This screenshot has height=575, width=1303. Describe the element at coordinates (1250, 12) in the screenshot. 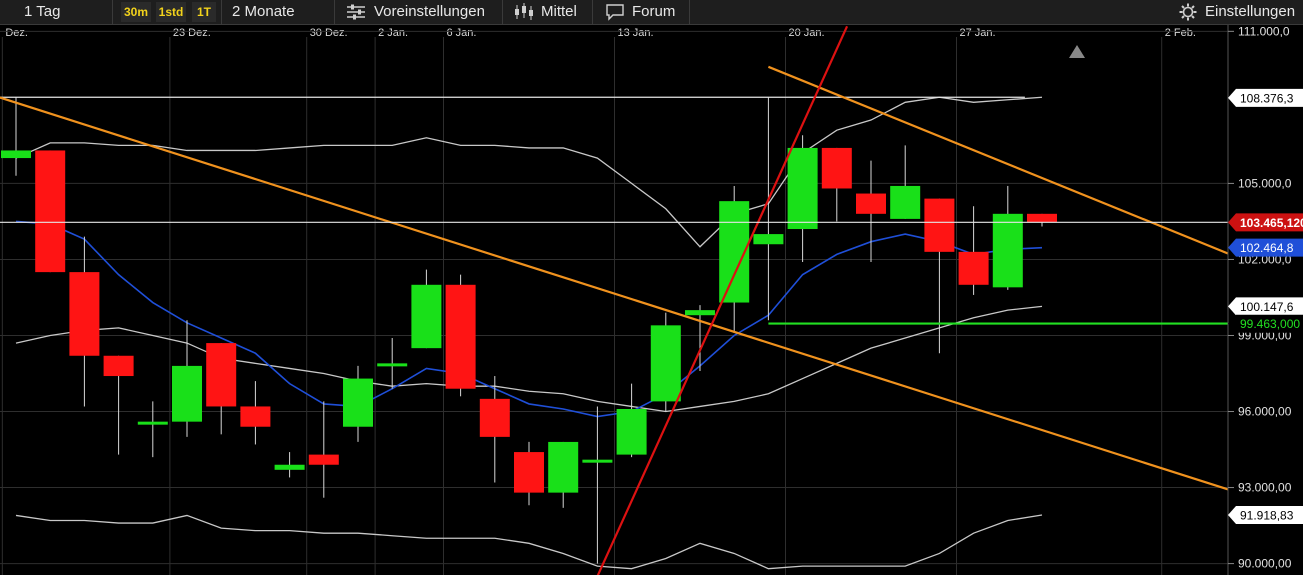

I see `settings-menu: Einstellungen` at that location.